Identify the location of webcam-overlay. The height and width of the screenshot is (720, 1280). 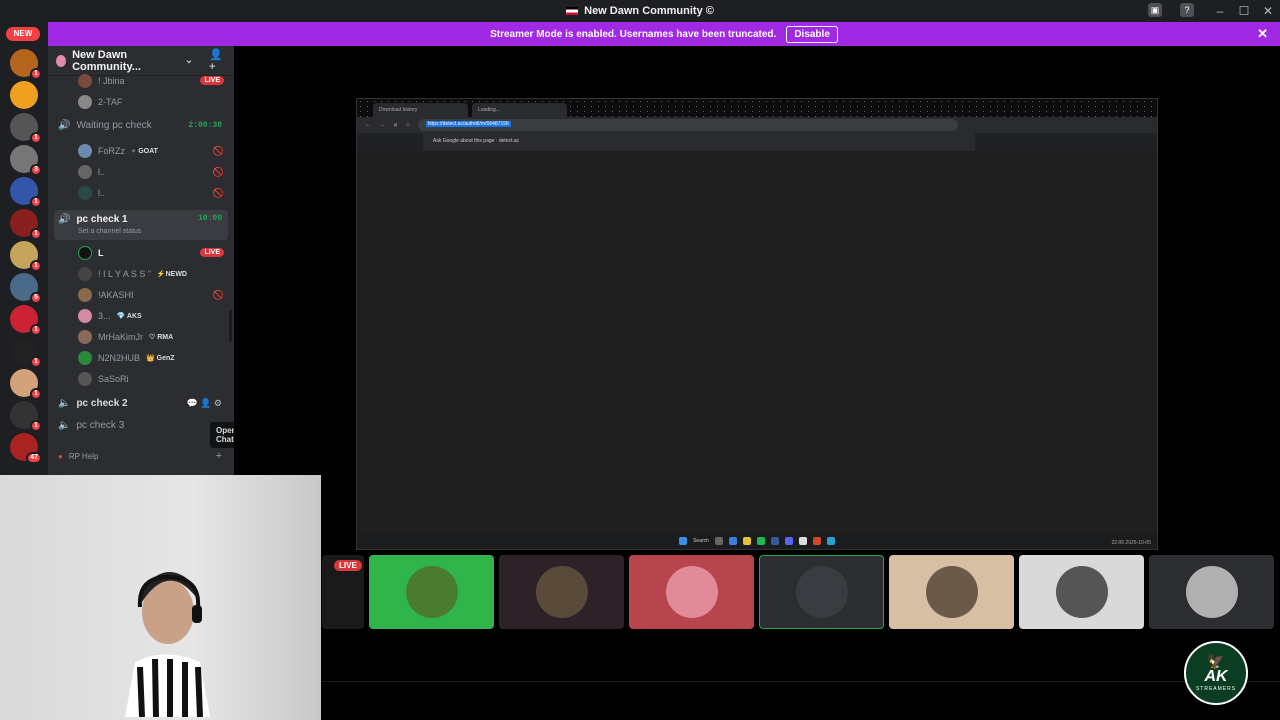
(160, 597).